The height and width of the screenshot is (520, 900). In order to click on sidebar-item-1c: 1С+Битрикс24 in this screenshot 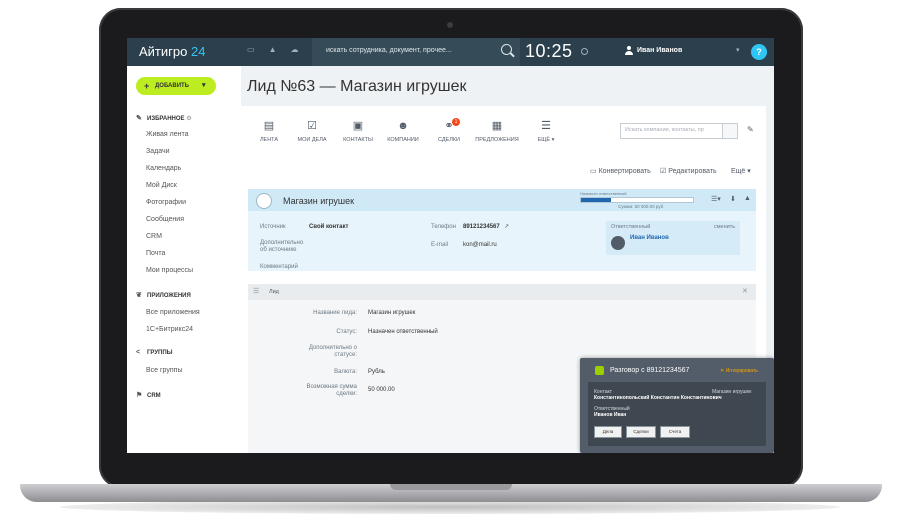, I will do `click(169, 329)`.